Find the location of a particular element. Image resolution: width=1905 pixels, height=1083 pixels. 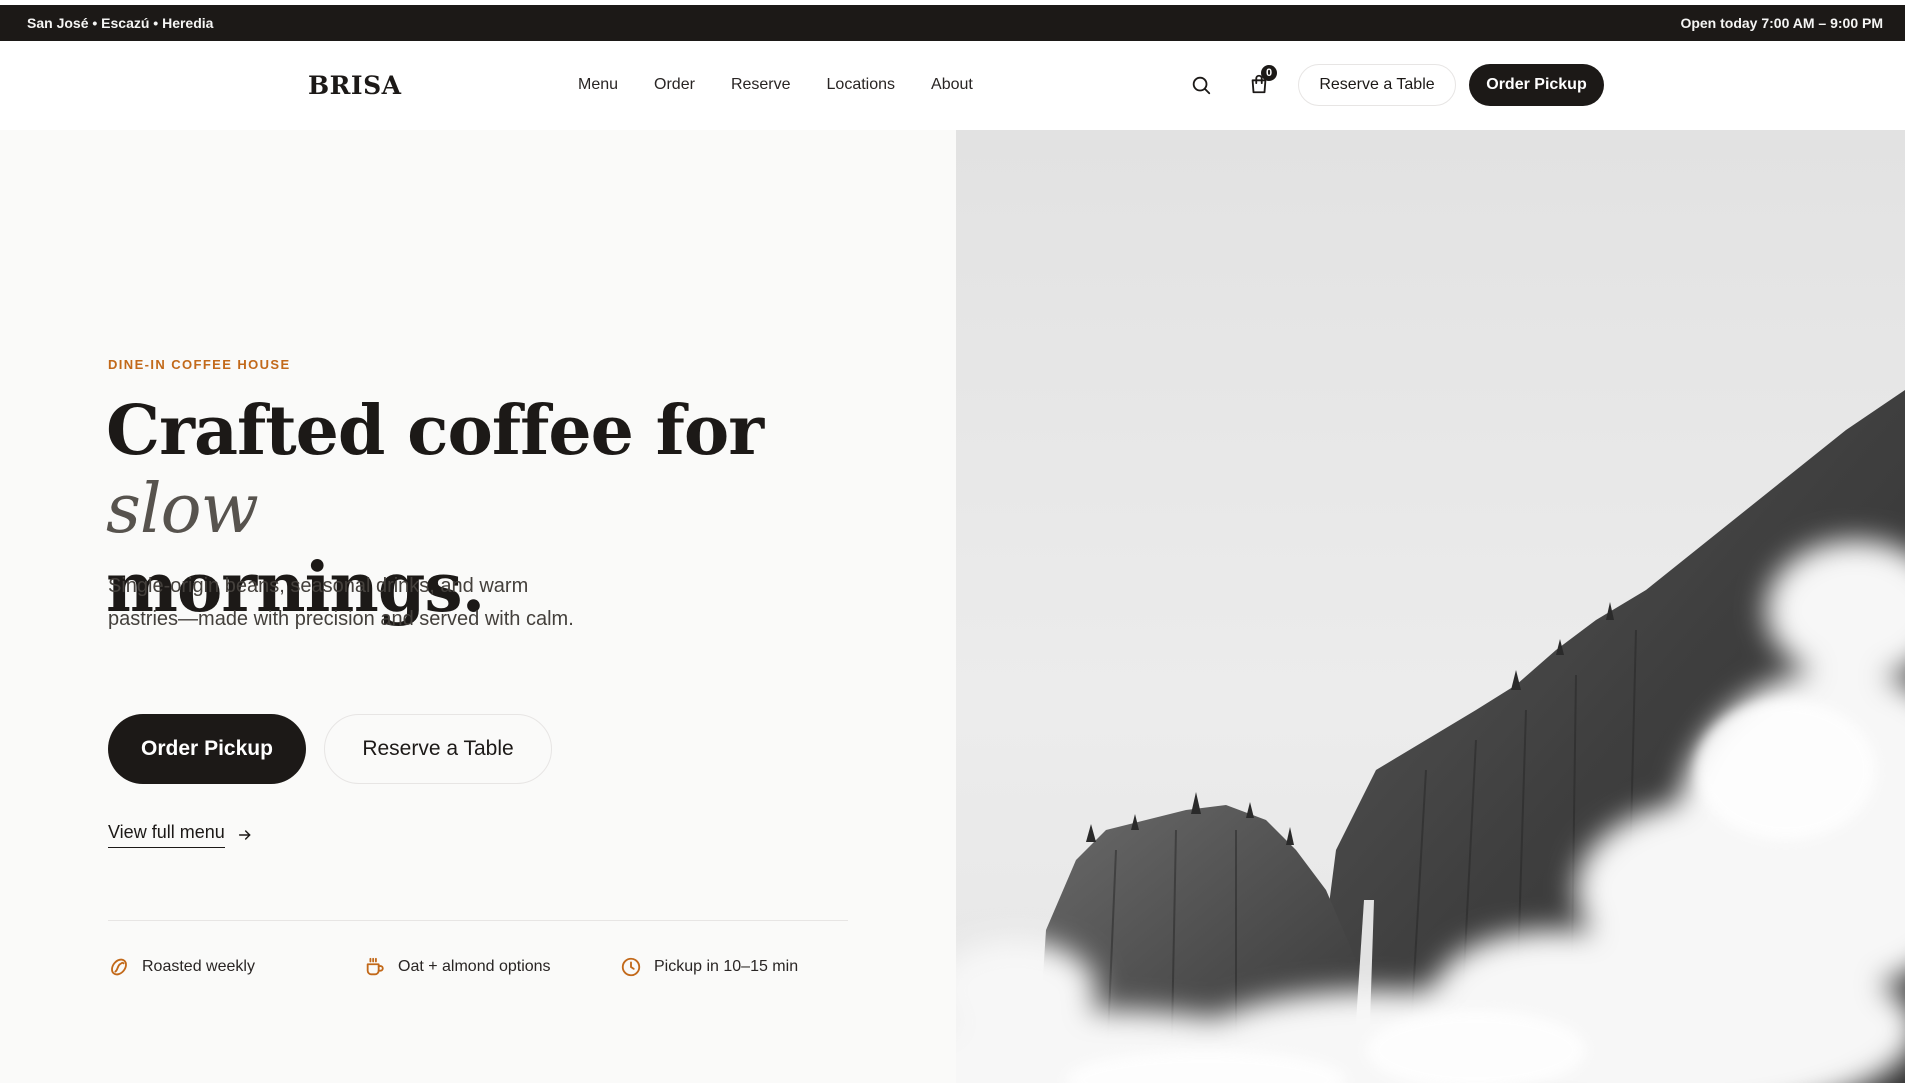

nav-links: Menu Order Reserve Locations About is located at coordinates (775, 85).